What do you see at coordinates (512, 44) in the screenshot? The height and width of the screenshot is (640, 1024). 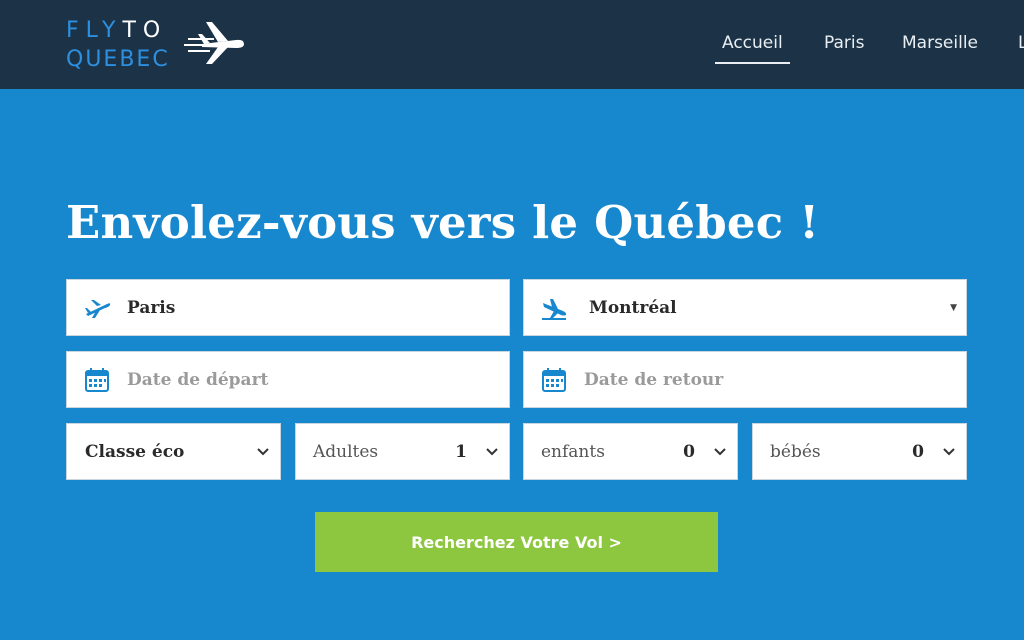 I see `top-bar: FLYTO QUEBEC Accueil Paris Marseille L` at bounding box center [512, 44].